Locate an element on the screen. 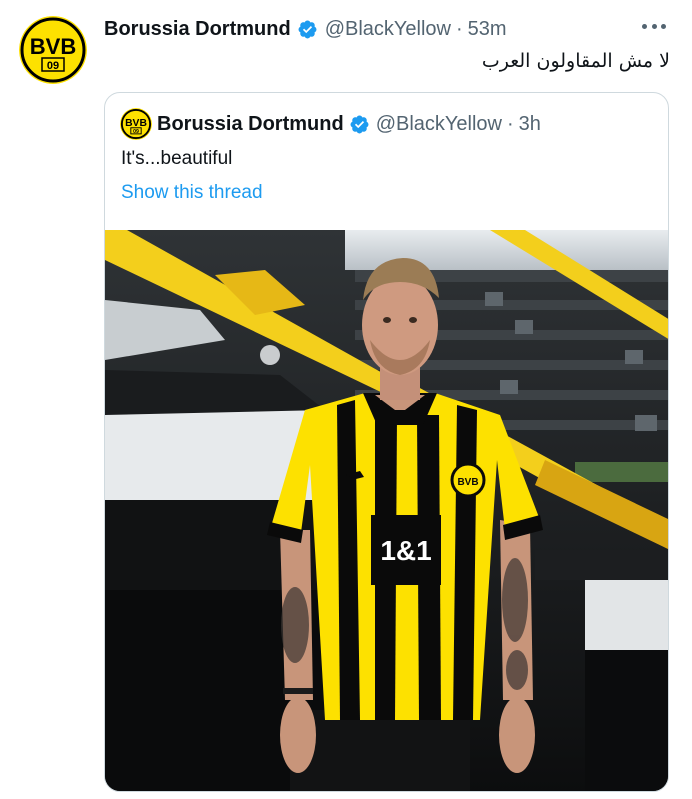 This screenshot has width=692, height=799. more-options-icon is located at coordinates (654, 26).